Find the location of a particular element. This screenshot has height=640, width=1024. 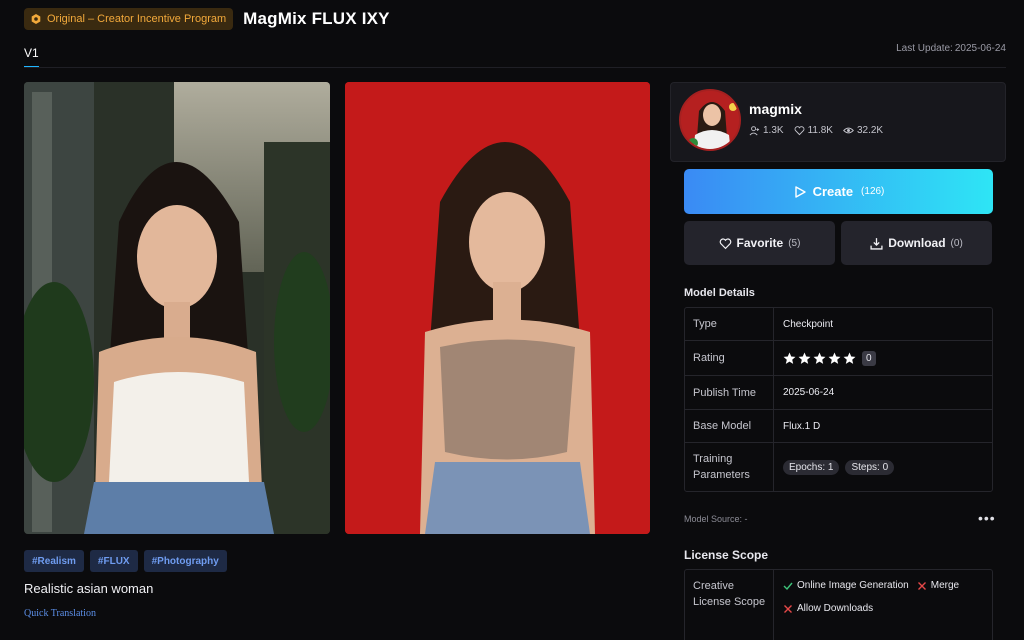

tag-list: #Realism #FLUX #Photography is located at coordinates (125, 561).